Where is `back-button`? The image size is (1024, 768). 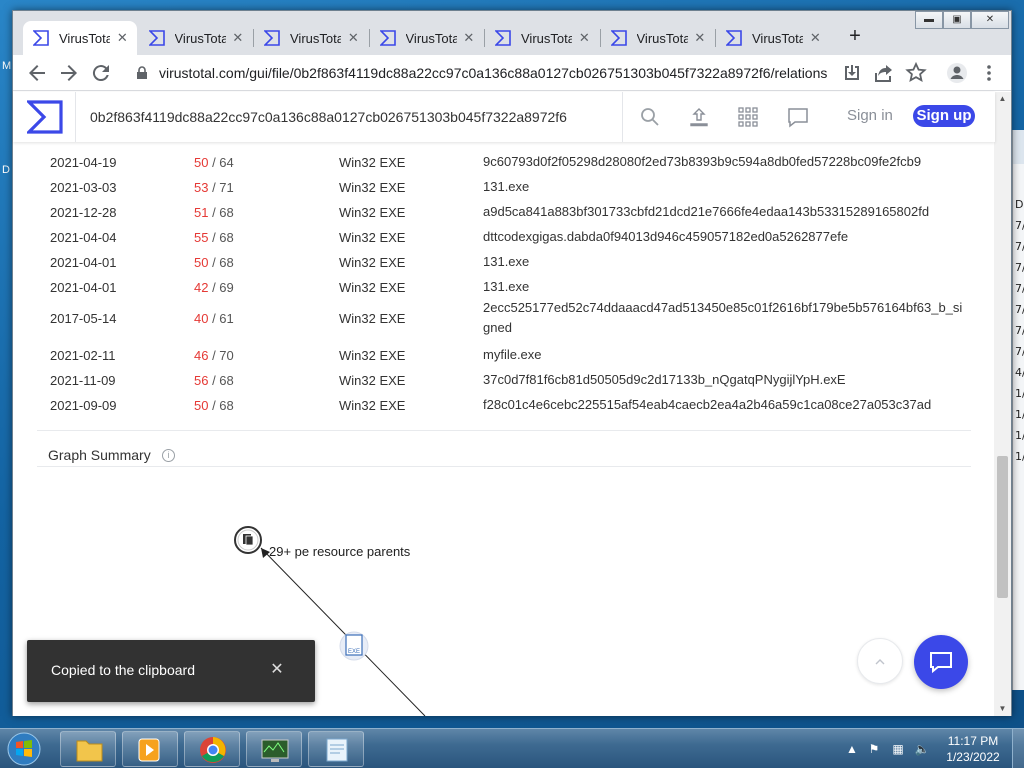 back-button is located at coordinates (37, 73).